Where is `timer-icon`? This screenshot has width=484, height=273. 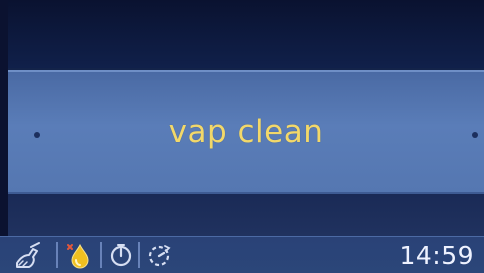 timer-icon is located at coordinates (121, 255).